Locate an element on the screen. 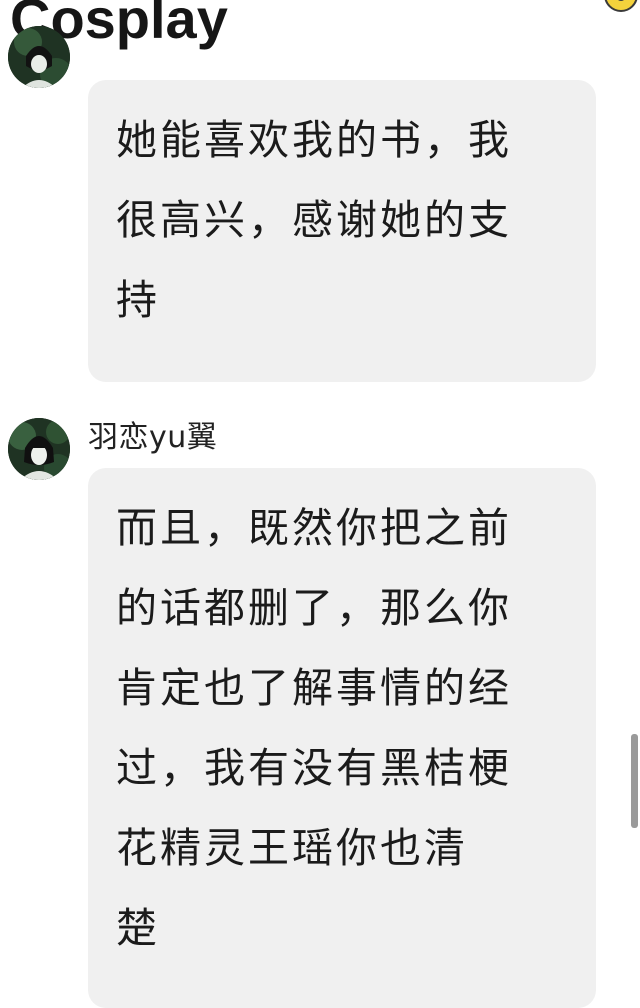 The image size is (640, 1008). message-line: 很高兴，感谢她的支 is located at coordinates (314, 220).